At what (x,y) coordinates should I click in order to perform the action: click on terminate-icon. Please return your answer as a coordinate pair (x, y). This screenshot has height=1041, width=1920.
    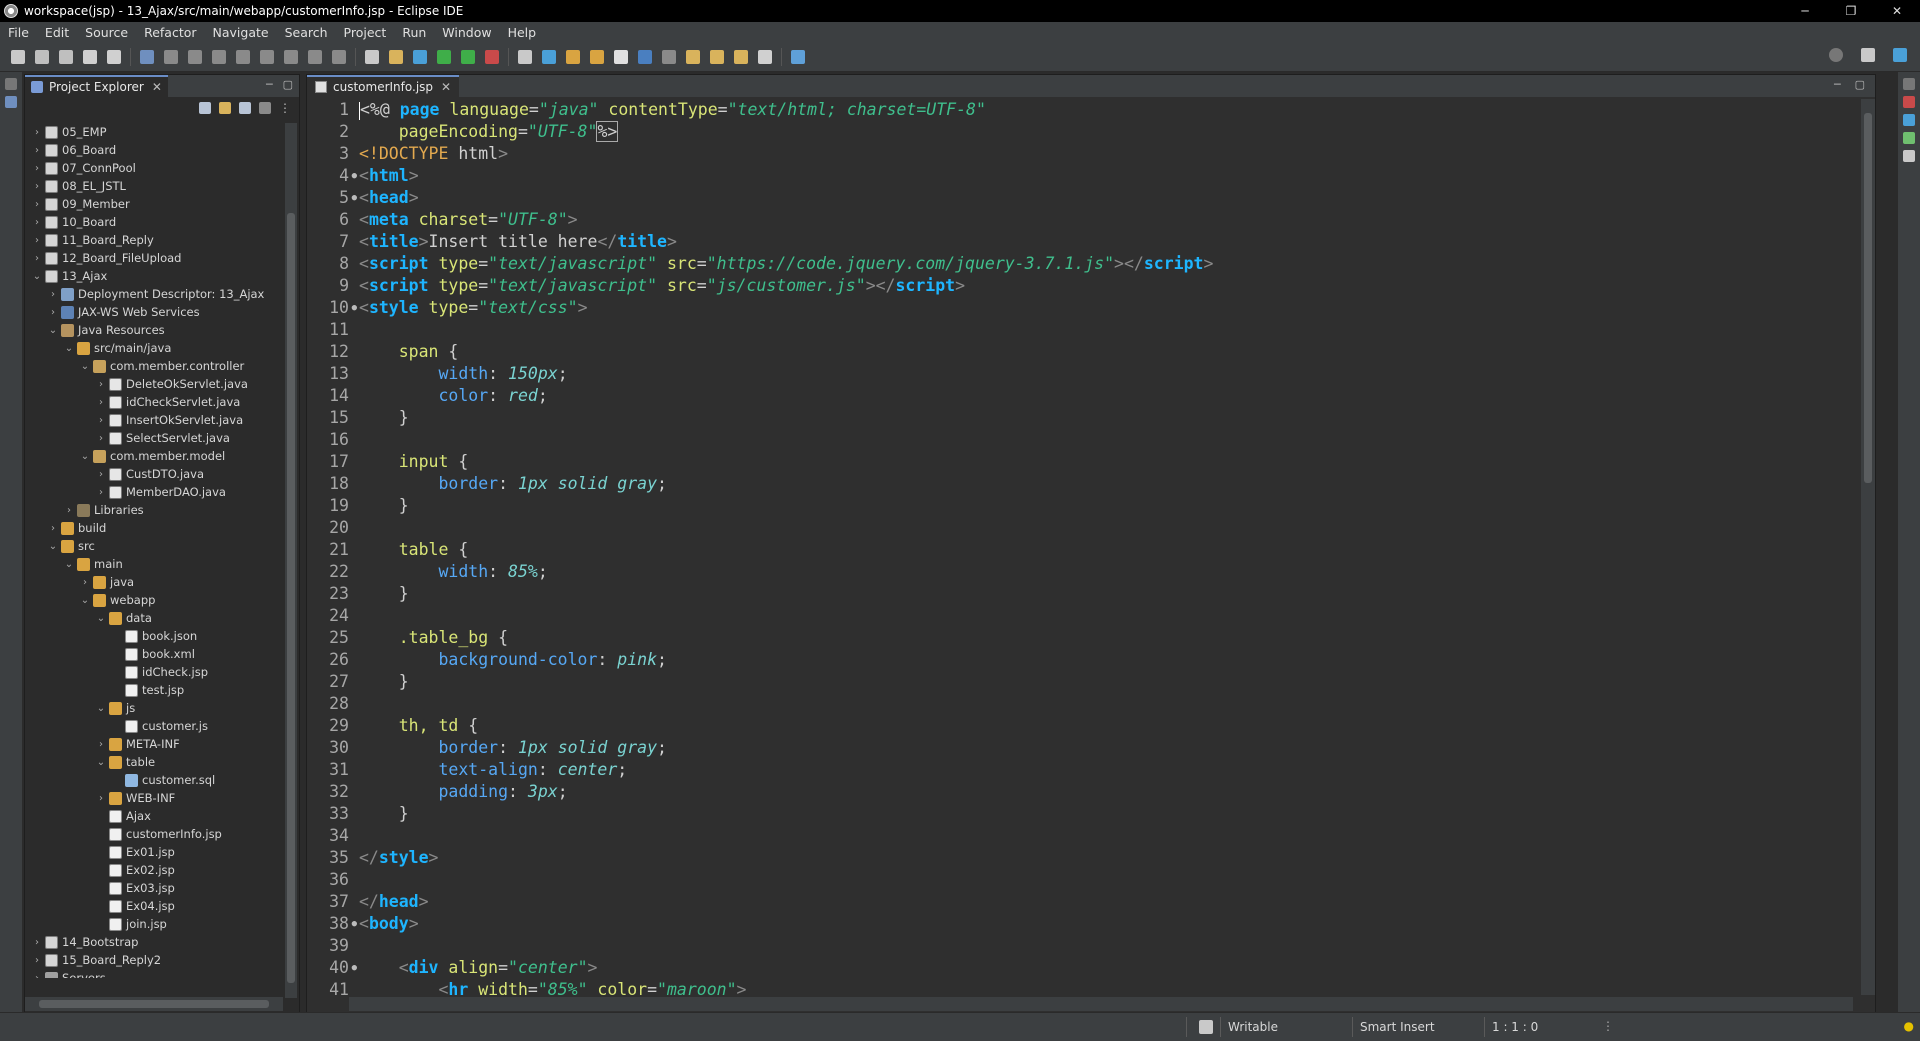
    Looking at the image, I should click on (243, 56).